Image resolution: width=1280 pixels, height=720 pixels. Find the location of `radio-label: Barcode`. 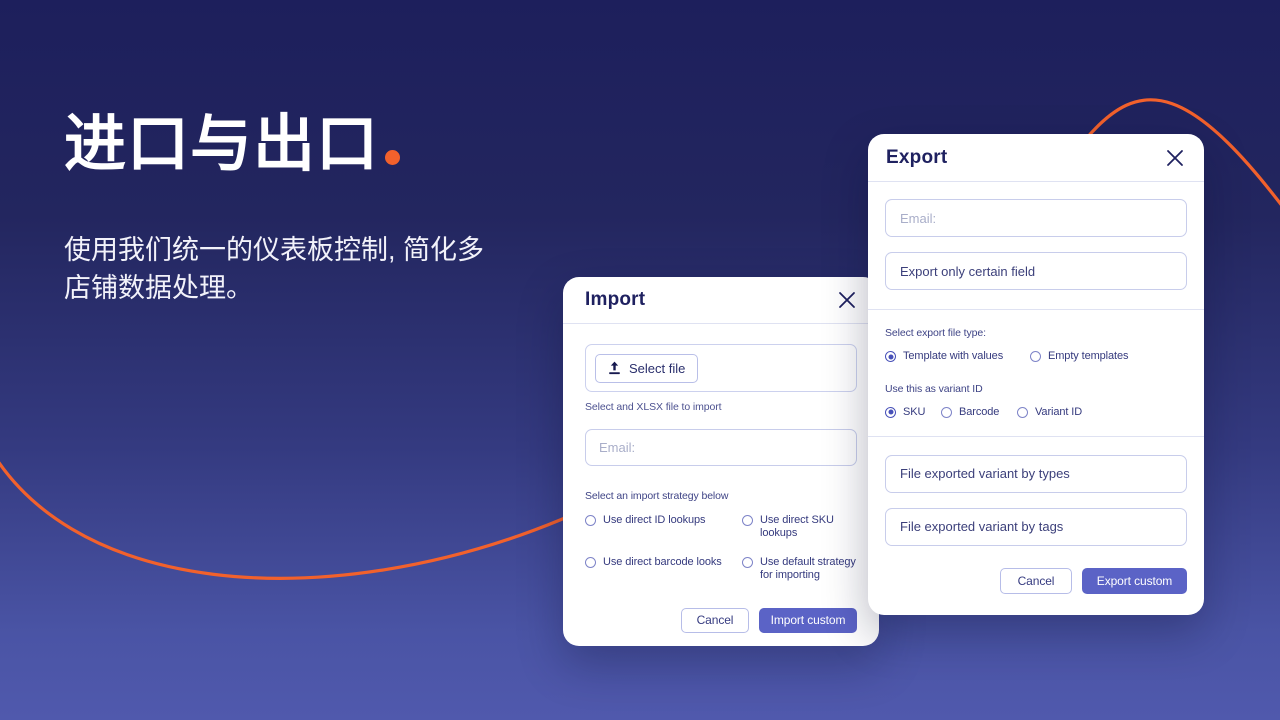

radio-label: Barcode is located at coordinates (979, 411).